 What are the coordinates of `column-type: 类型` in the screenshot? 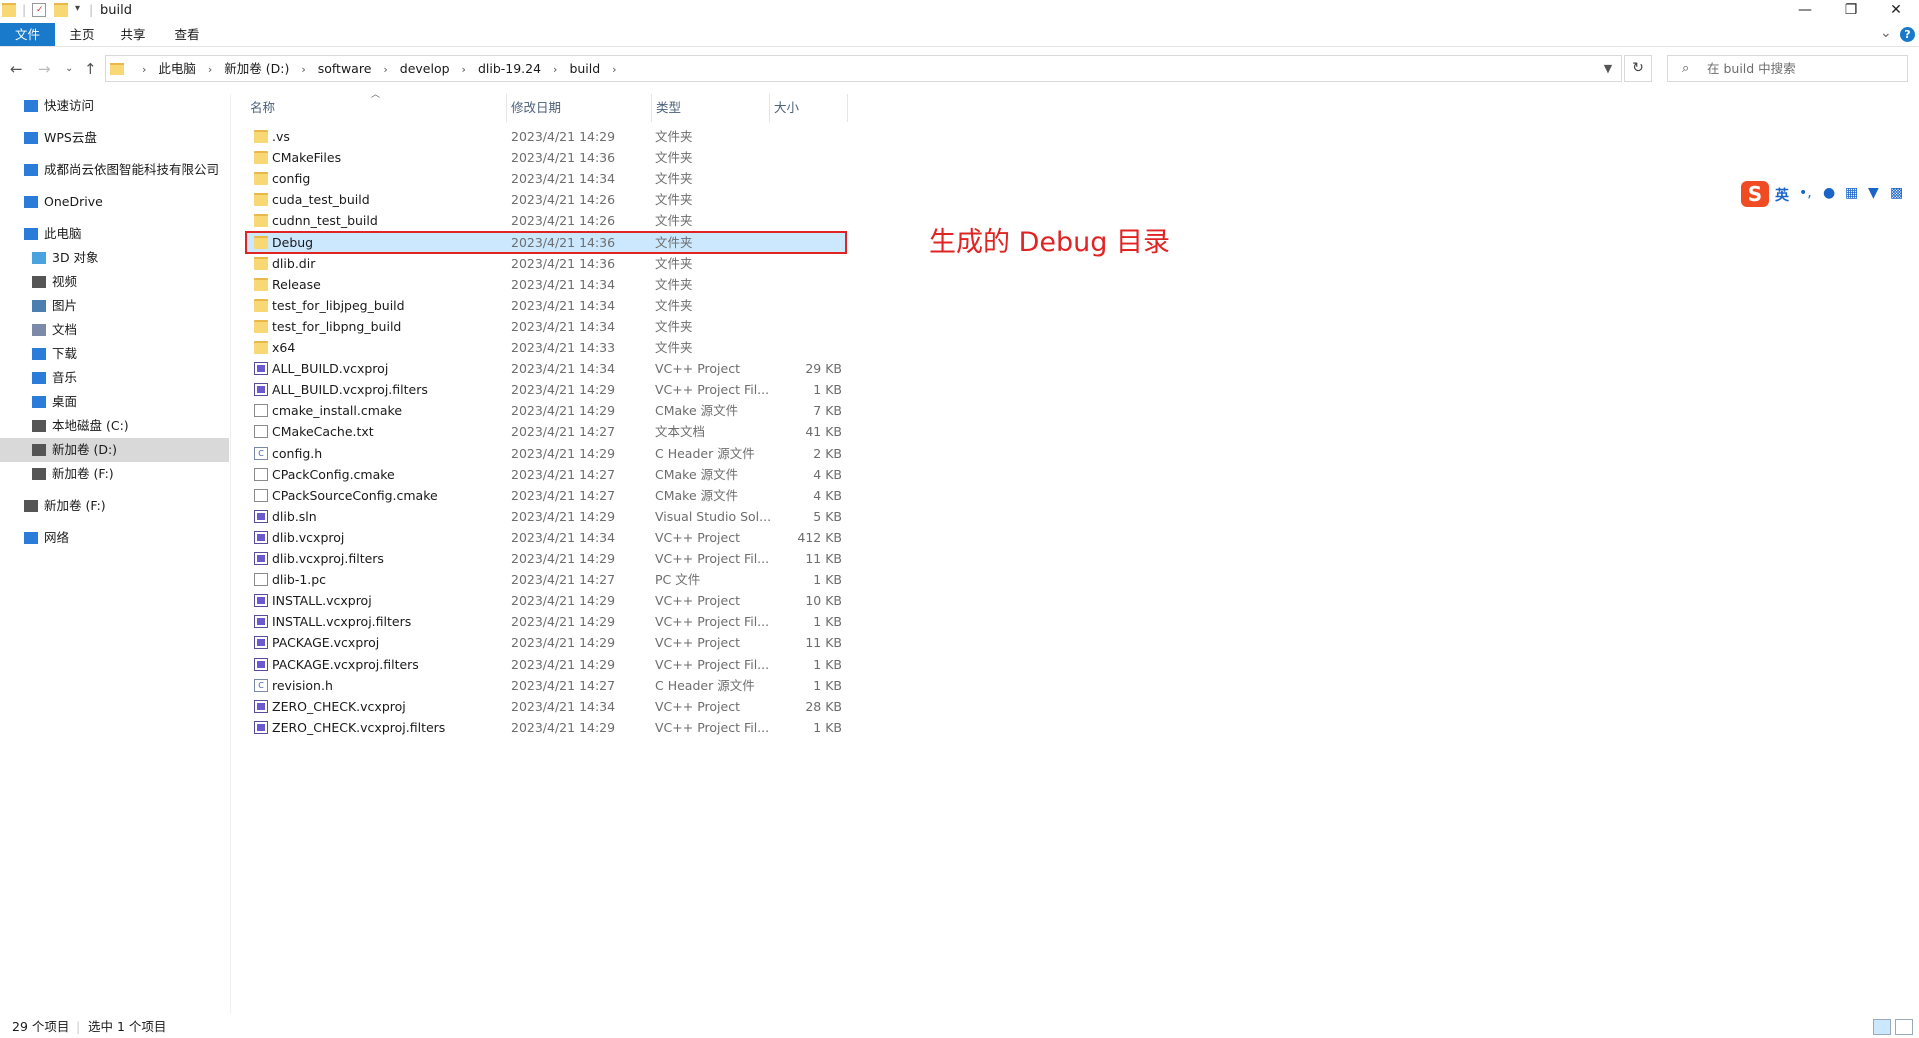 It's located at (711, 108).